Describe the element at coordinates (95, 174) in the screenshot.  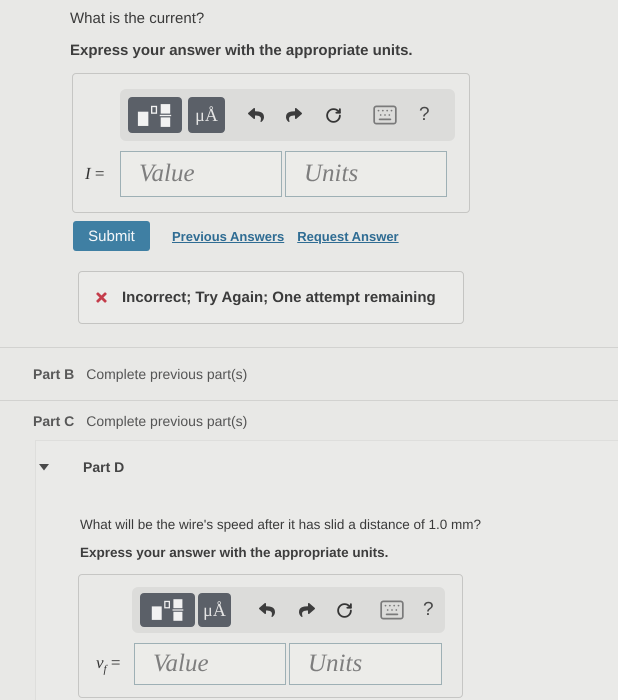
I see `variable-label: I =` at that location.